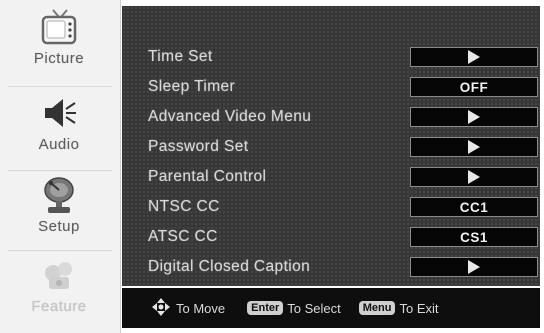 The height and width of the screenshot is (333, 544). What do you see at coordinates (180, 56) in the screenshot?
I see `menu-row-label: Time Set` at bounding box center [180, 56].